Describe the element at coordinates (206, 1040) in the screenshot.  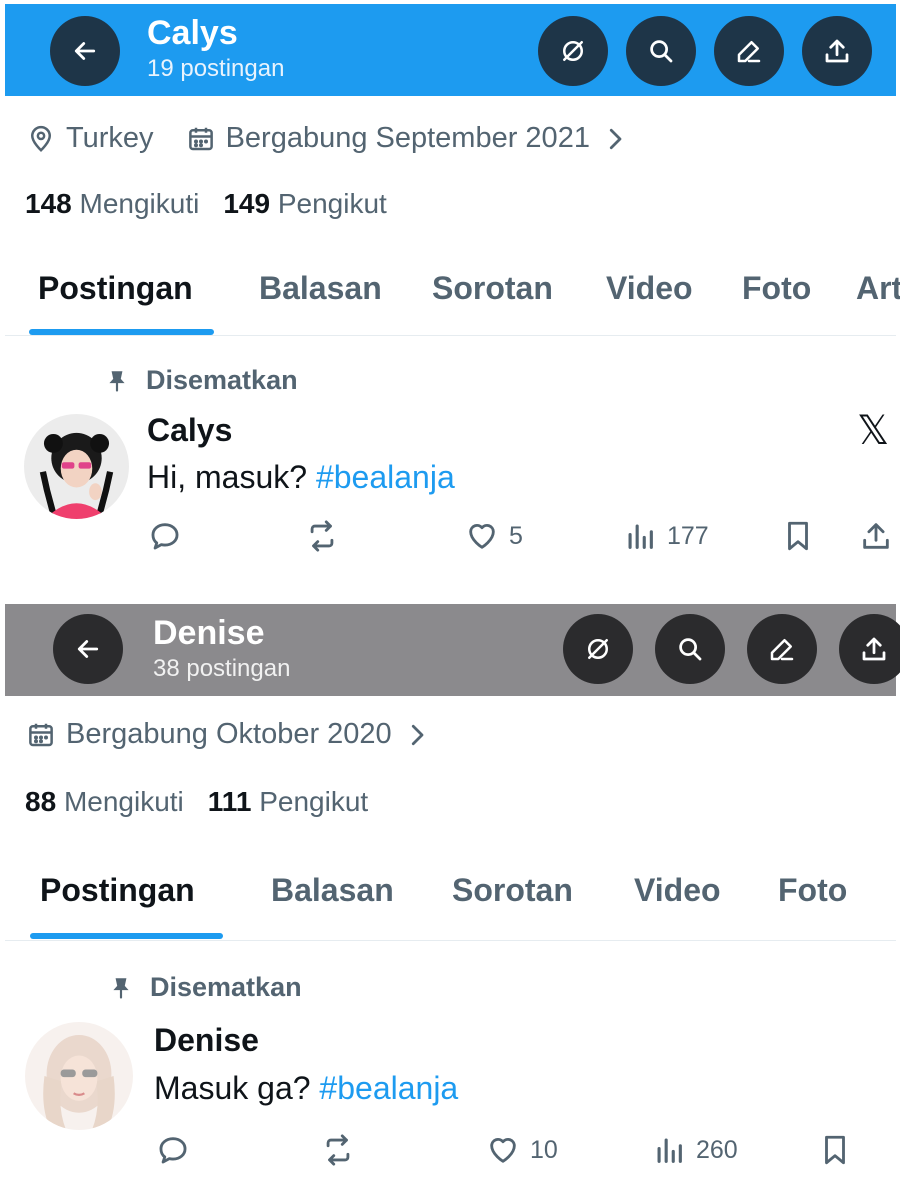
I see `post-author-name: Denise` at that location.